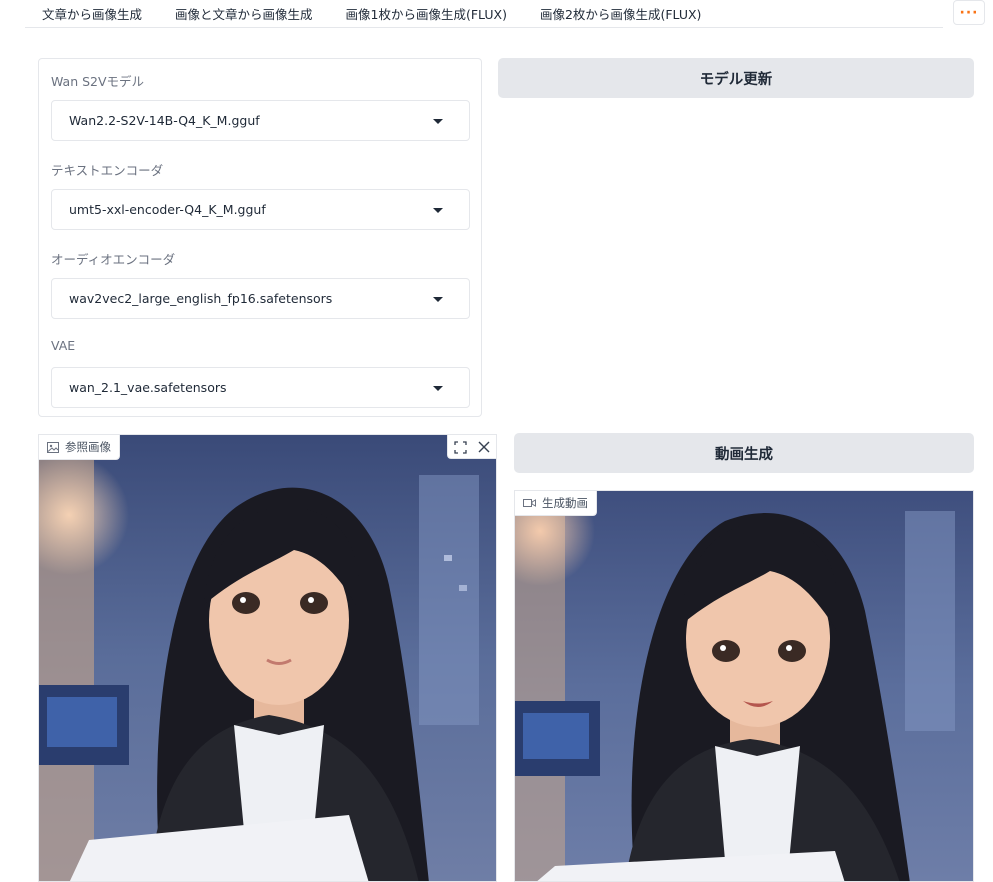 Image resolution: width=993 pixels, height=882 pixels. Describe the element at coordinates (529, 503) in the screenshot. I see `video-icon` at that location.